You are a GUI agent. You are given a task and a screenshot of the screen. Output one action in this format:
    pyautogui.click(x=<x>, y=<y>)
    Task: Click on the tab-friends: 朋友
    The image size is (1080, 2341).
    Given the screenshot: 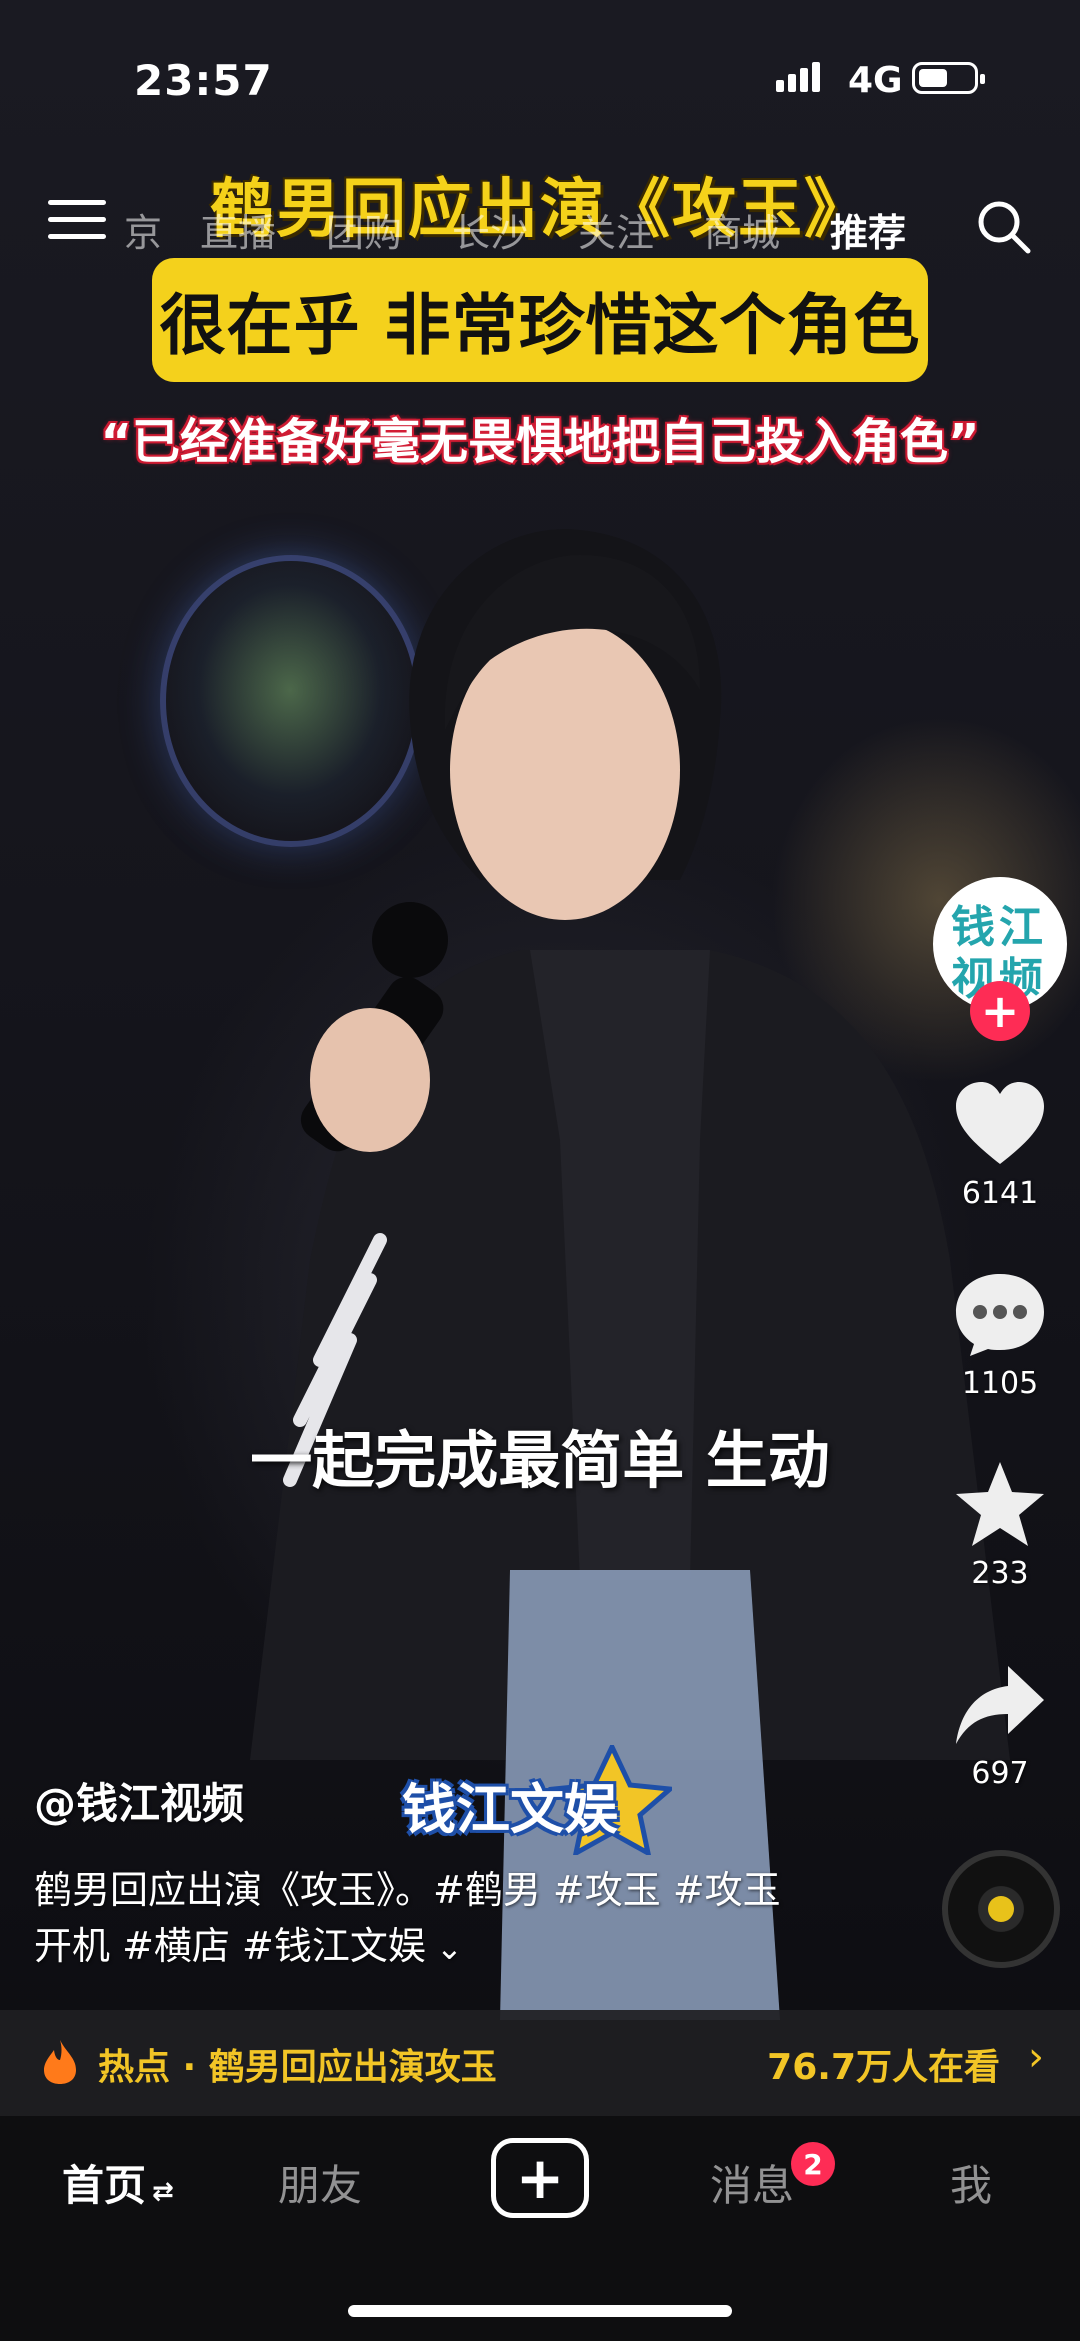 What is the action you would take?
    pyautogui.click(x=320, y=2182)
    